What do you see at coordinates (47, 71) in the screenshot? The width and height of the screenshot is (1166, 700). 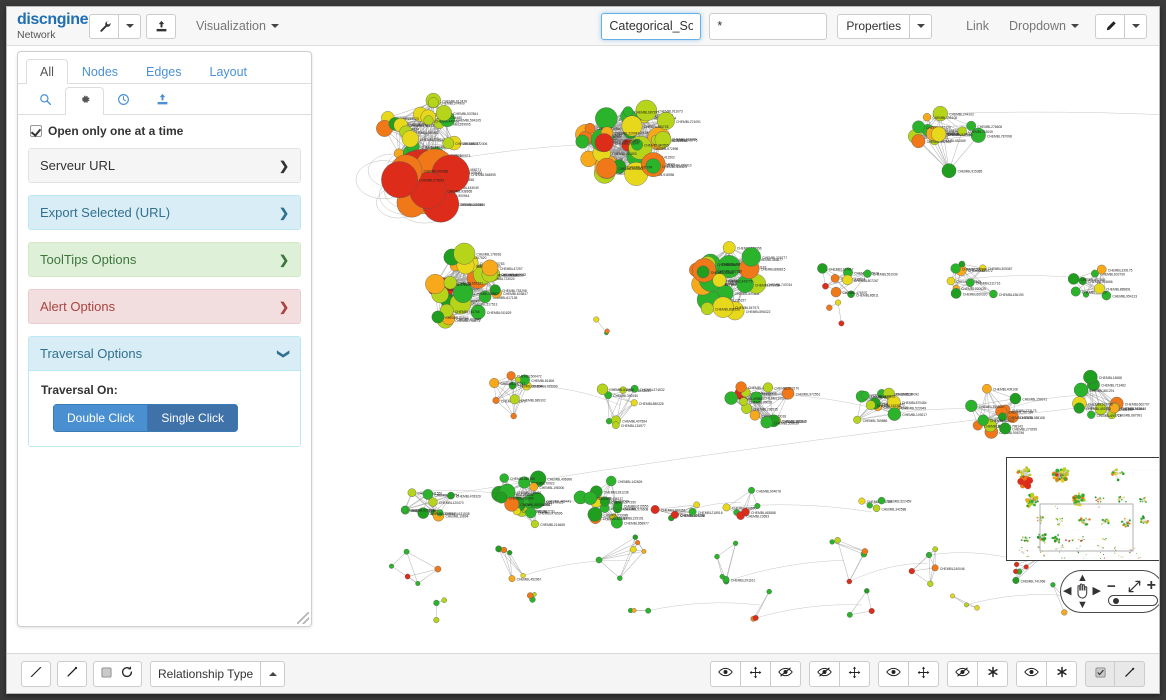 I see `tab-all: All` at bounding box center [47, 71].